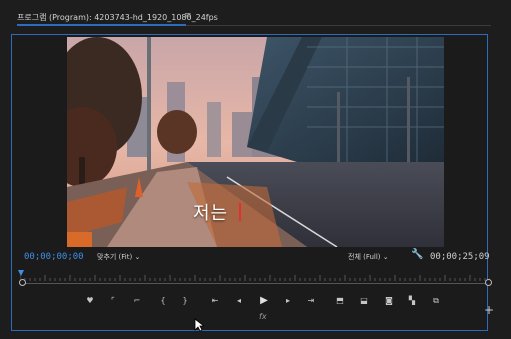 The image size is (511, 339). I want to click on lift-button: ⬒, so click(340, 301).